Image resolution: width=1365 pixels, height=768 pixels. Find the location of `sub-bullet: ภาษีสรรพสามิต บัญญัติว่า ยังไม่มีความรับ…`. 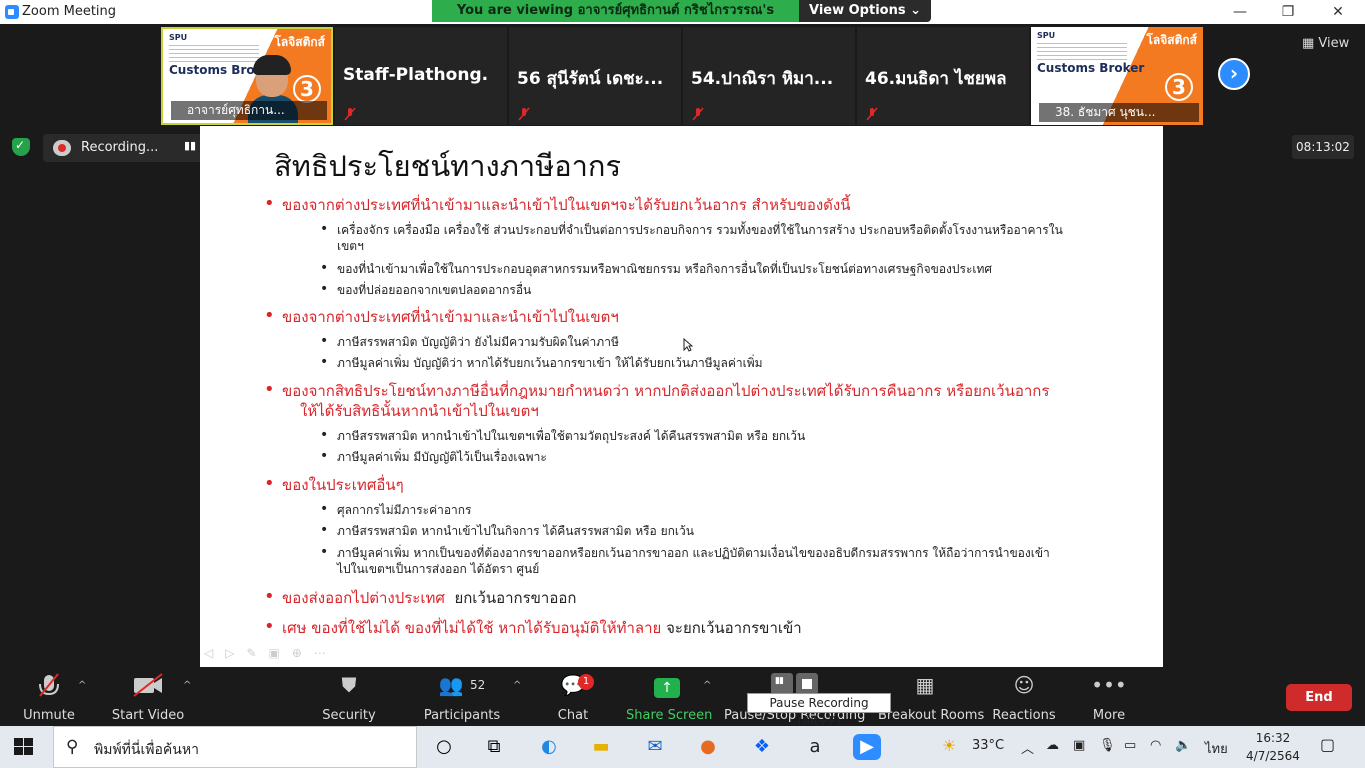

sub-bullet: ภาษีสรรพสามิต บัญญัติว่า ยังไม่มีความรับ… is located at coordinates (469, 341).